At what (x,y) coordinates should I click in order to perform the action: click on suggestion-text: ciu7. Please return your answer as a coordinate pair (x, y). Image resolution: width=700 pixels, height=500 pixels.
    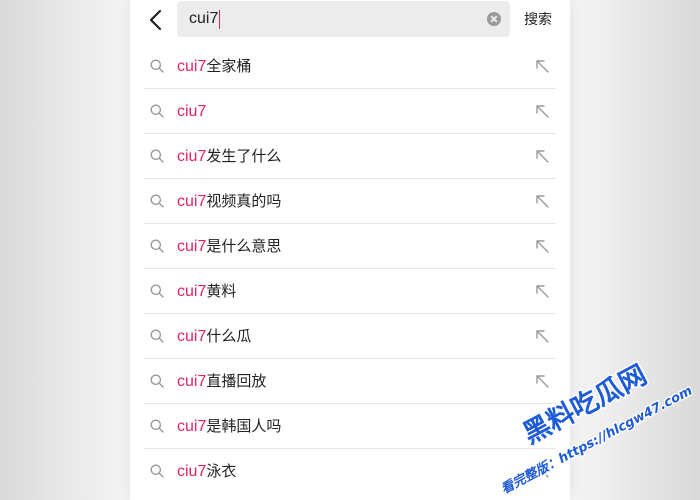
    Looking at the image, I should click on (191, 111).